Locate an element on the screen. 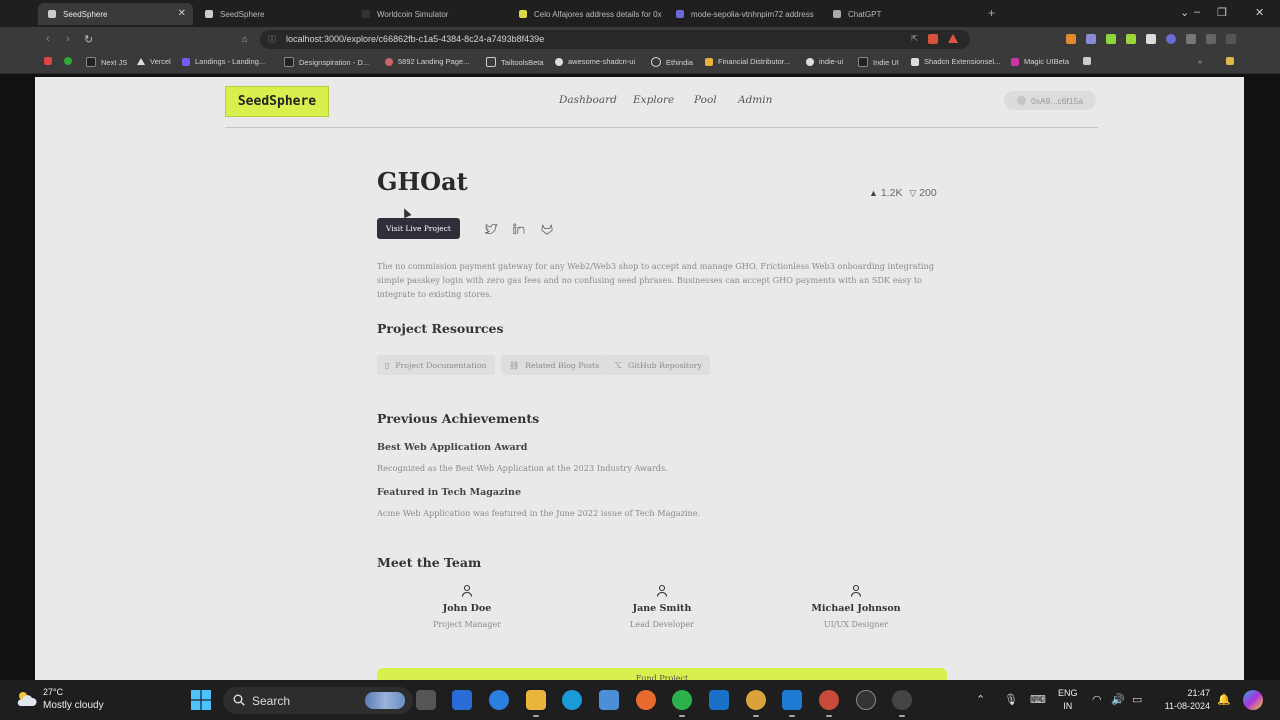 This screenshot has width=1280, height=720. notifications-icon: 🔔 is located at coordinates (1224, 699).